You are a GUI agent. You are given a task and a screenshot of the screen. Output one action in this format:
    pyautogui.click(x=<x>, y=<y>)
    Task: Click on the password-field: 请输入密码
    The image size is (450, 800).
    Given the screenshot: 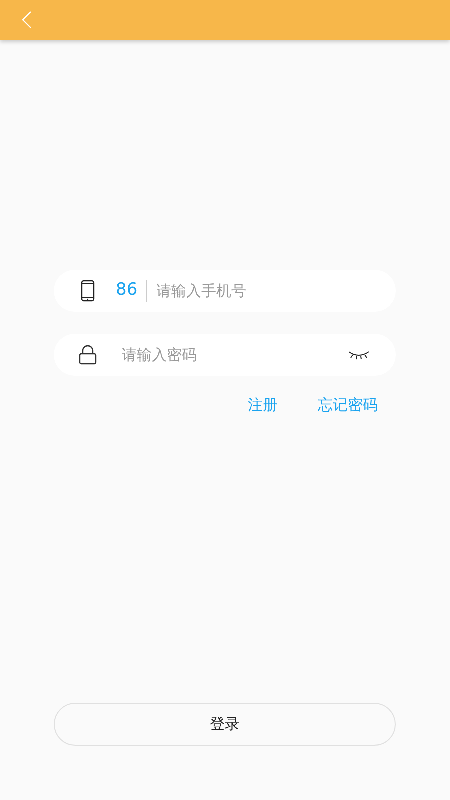 What is the action you would take?
    pyautogui.click(x=225, y=355)
    